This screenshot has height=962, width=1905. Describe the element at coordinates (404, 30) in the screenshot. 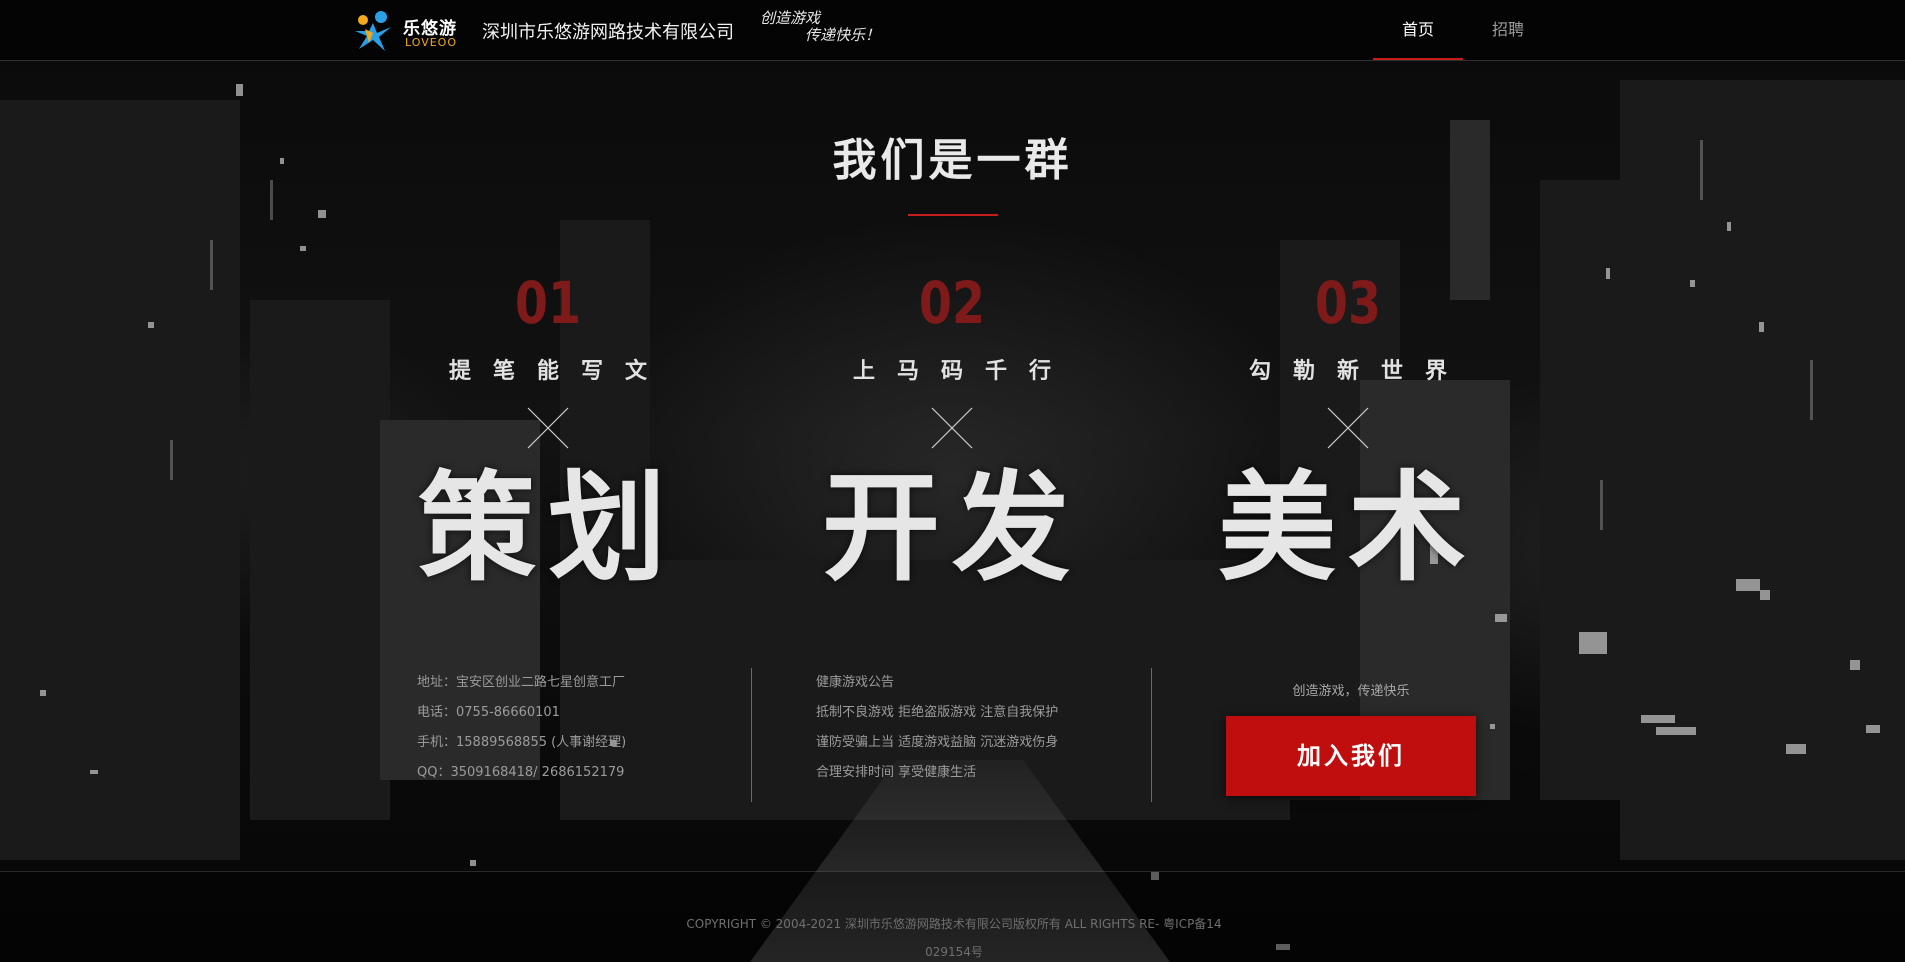

I see `company-logo: 乐悠游 LOVEOO` at that location.